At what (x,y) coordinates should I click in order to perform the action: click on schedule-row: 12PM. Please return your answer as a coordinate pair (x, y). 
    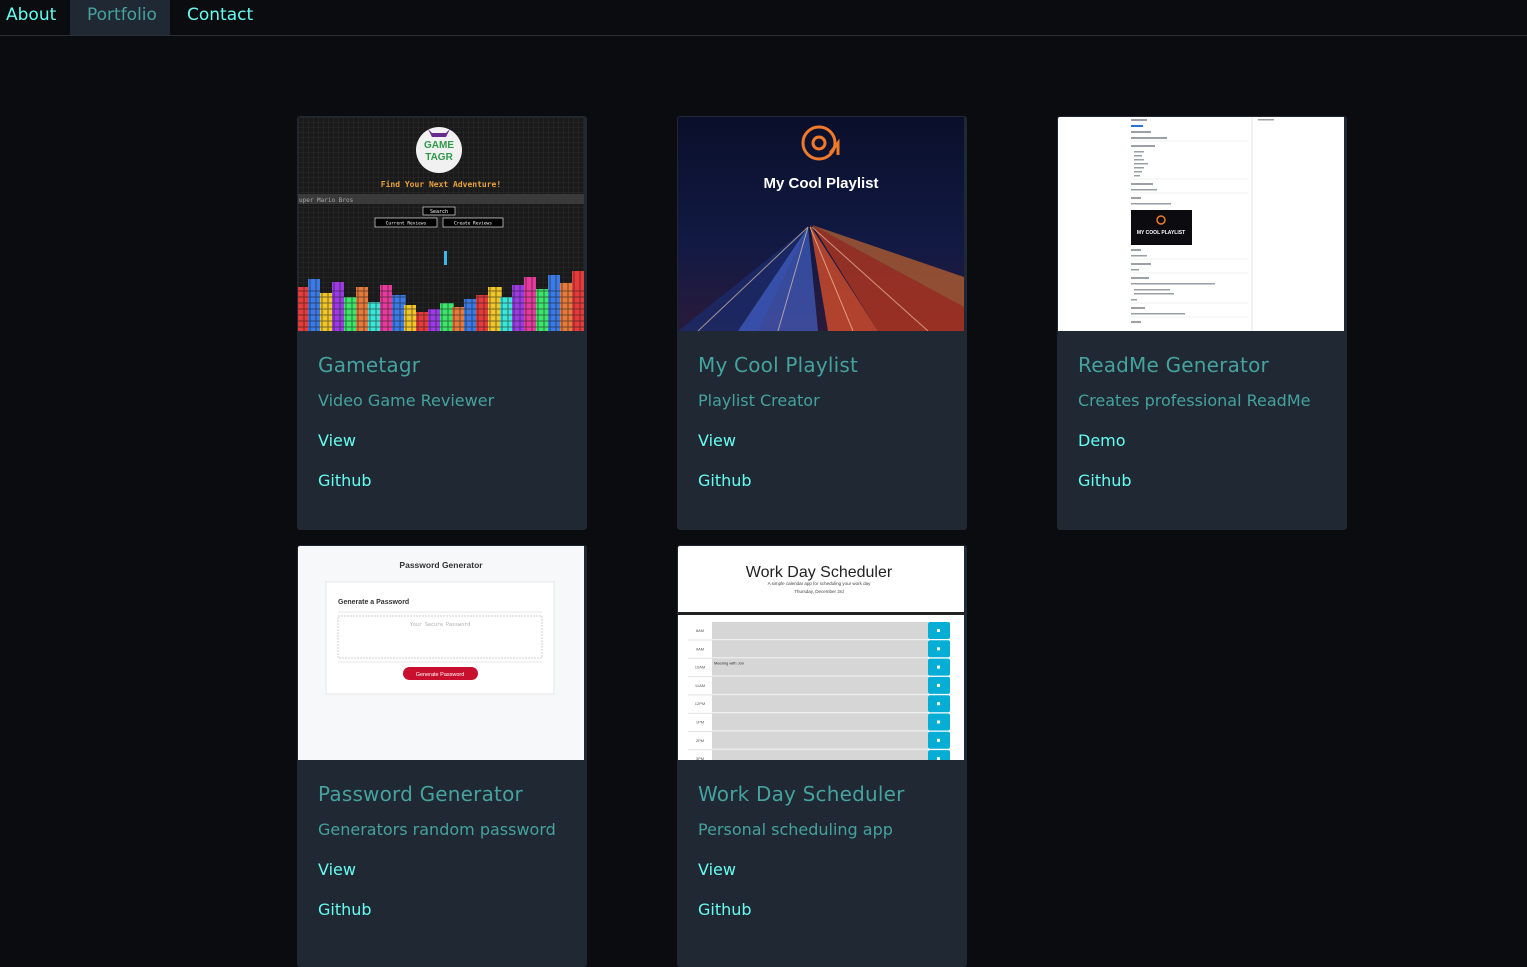
    Looking at the image, I should click on (819, 704).